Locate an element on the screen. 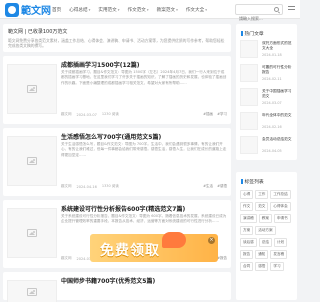 This screenshot has height=302, width=320. main-nav: 首页 心得总结▾ 实用范文▾ 作文范文▾ 教案范文▾ 作文大全▾ is located at coordinates (133, 9).